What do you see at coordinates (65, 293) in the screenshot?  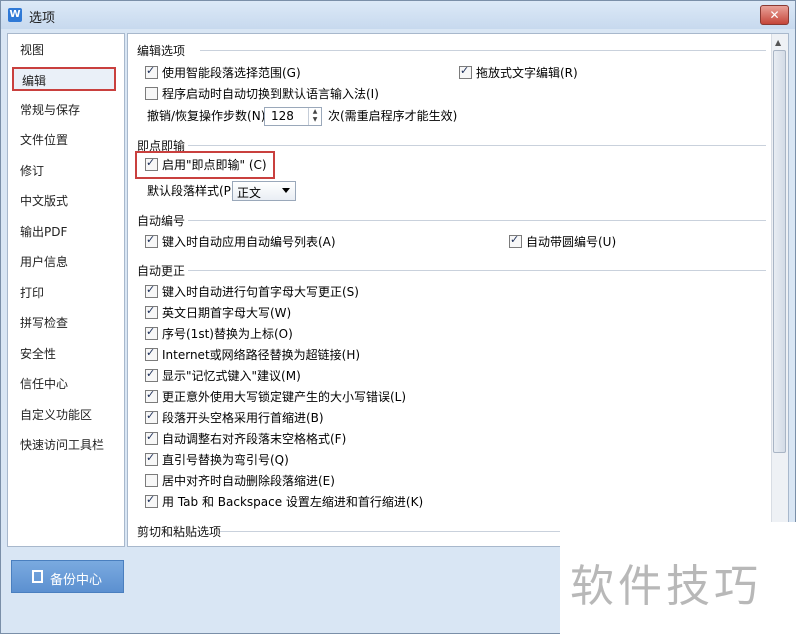 I see `sidebar-item-print: 打印` at bounding box center [65, 293].